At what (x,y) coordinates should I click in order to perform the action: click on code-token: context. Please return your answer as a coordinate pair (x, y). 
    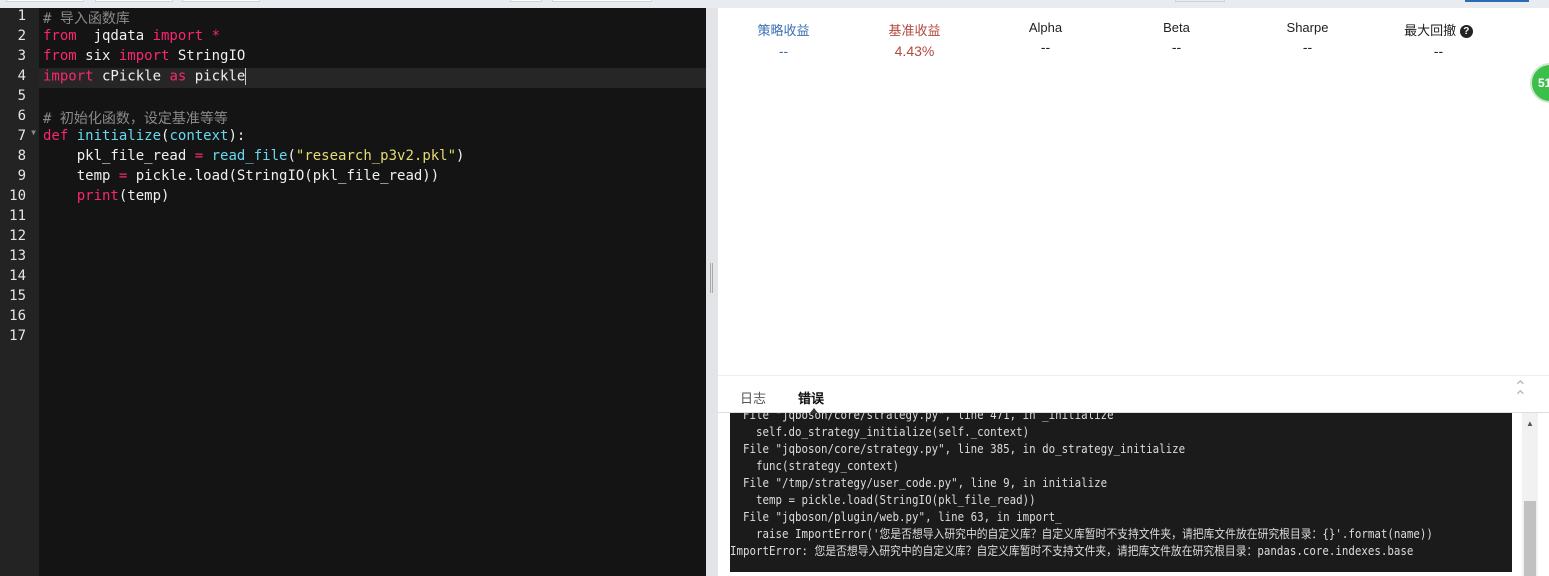
    Looking at the image, I should click on (199, 136).